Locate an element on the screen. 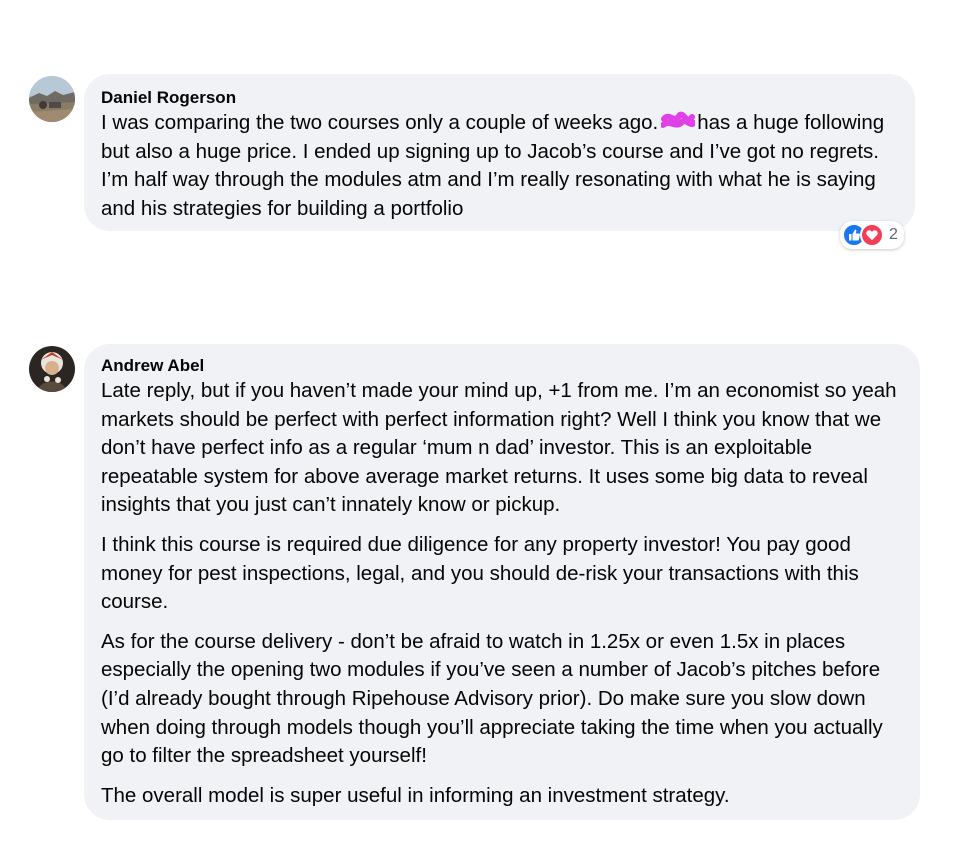  reaction-count: 2 is located at coordinates (893, 234).